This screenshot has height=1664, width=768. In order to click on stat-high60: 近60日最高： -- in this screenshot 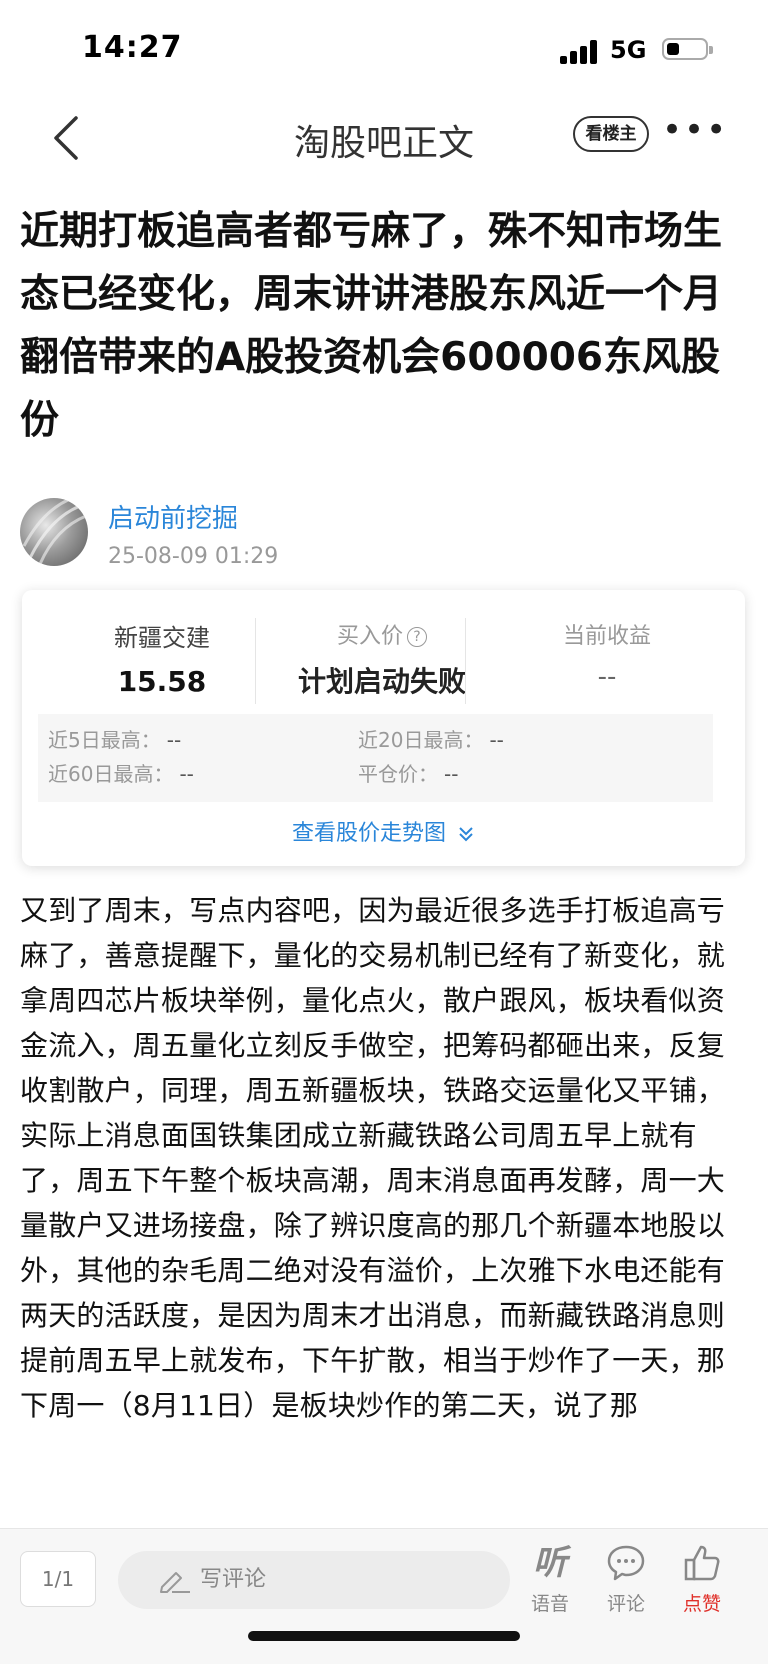, I will do `click(121, 774)`.